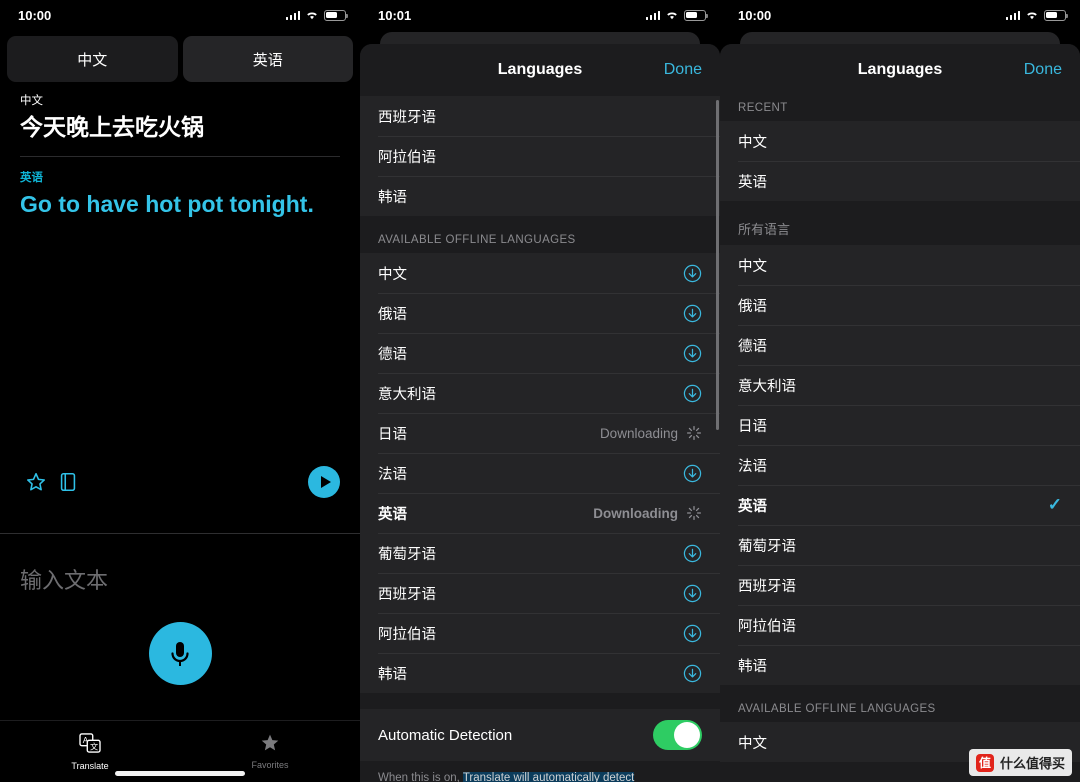 The height and width of the screenshot is (782, 1080). What do you see at coordinates (694, 433) in the screenshot?
I see `spinner-icon` at bounding box center [694, 433].